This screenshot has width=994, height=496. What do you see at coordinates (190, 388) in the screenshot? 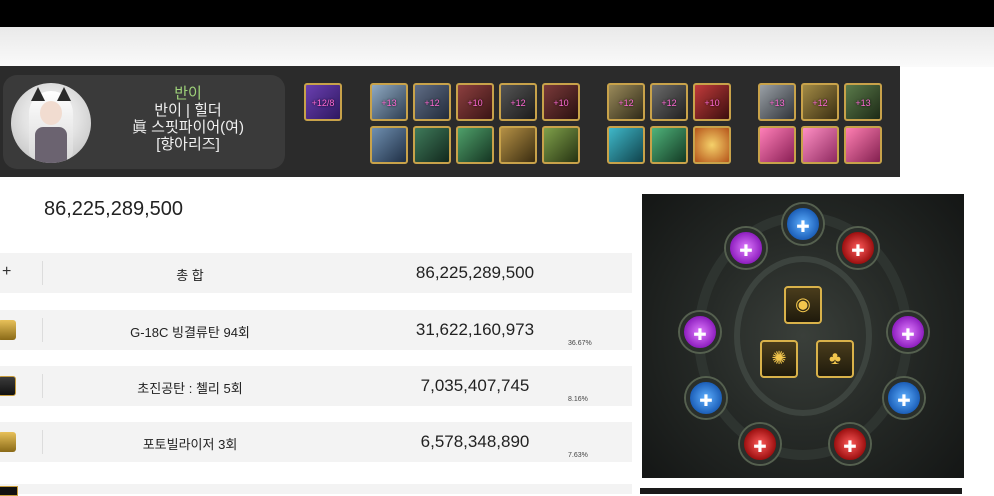
I see `skill-name: 초진공탄 : 첼리 5회` at bounding box center [190, 388].